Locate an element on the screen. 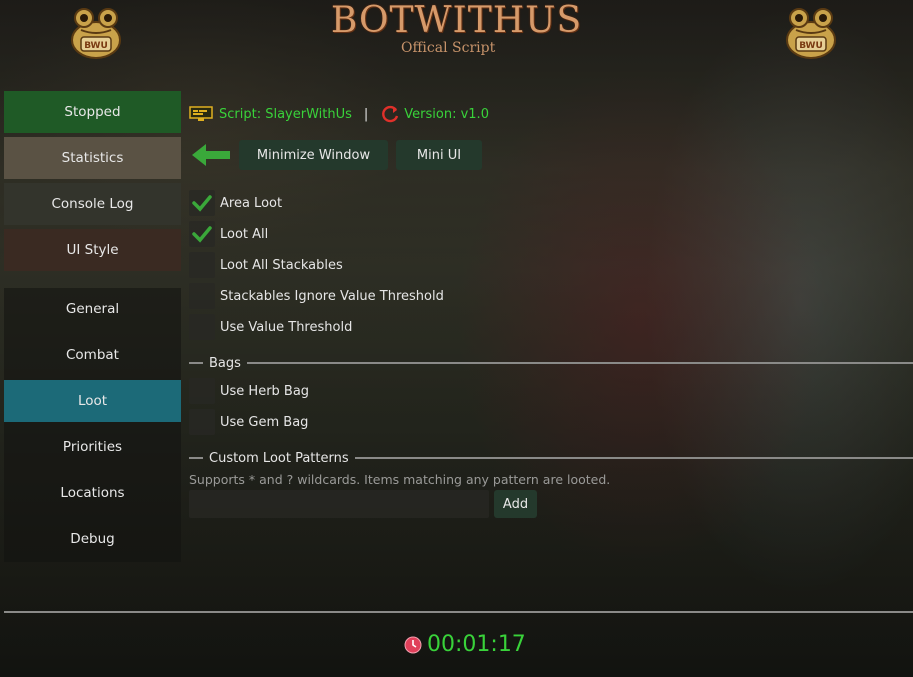  nav-item-label: Loot is located at coordinates (92, 401).